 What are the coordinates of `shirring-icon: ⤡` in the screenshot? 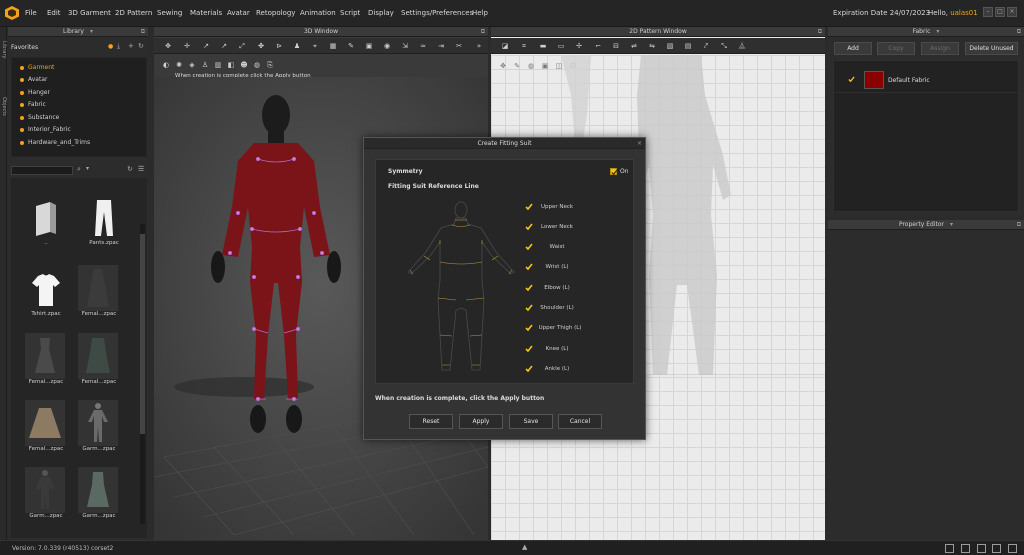 It's located at (724, 46).